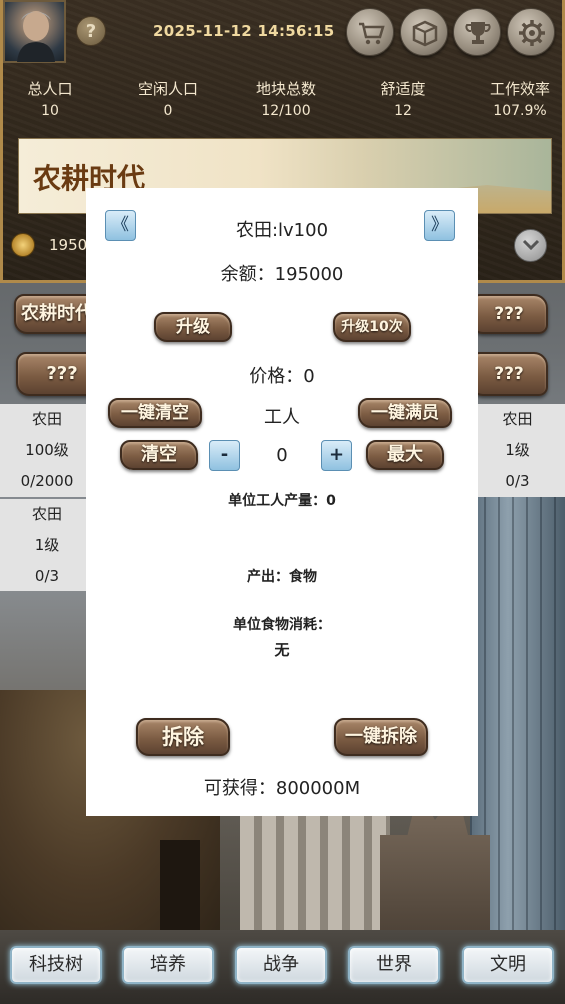 This screenshot has height=1004, width=565. What do you see at coordinates (167, 99) in the screenshot?
I see `stat-idle-population: 空闲人口 0` at bounding box center [167, 99].